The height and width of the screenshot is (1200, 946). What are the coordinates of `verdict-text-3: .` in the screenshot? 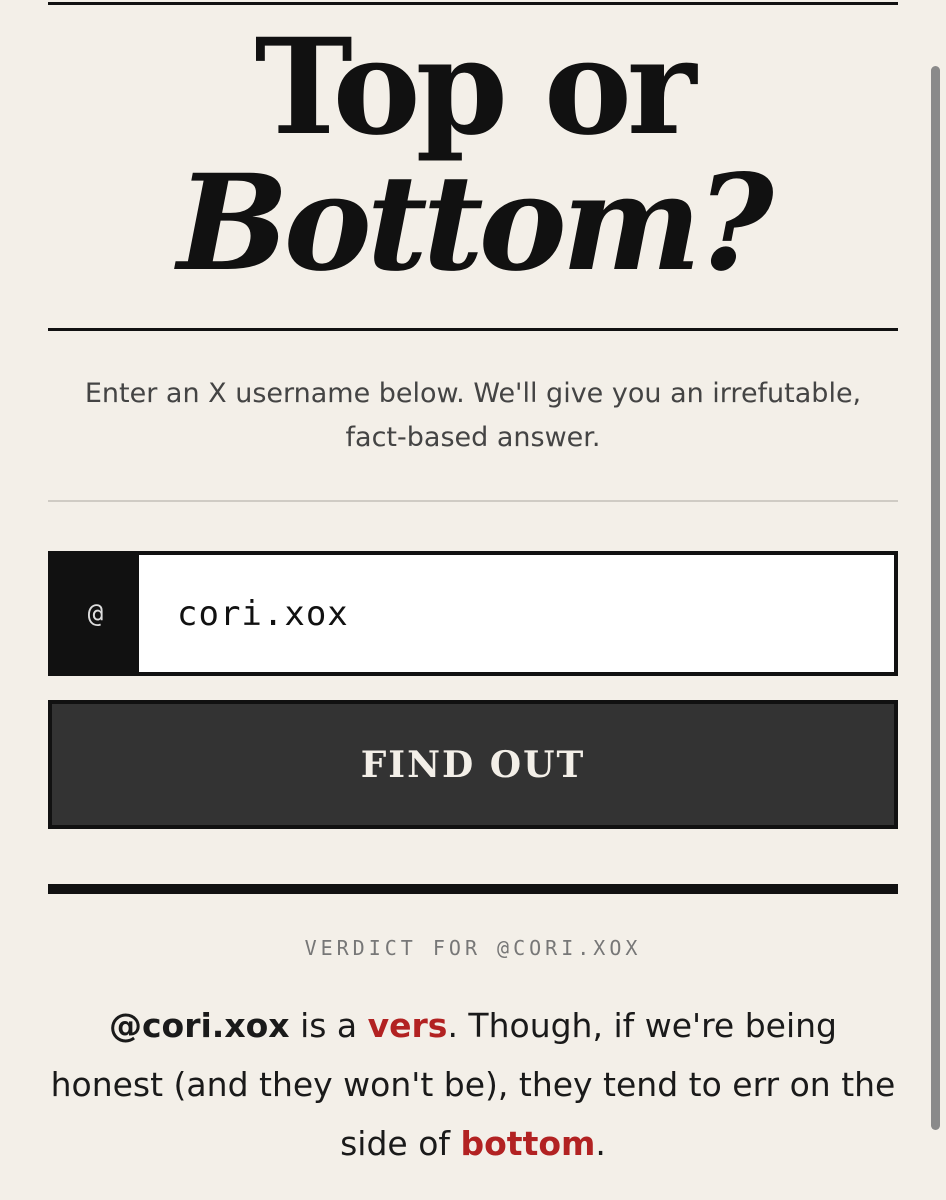 It's located at (600, 1143).